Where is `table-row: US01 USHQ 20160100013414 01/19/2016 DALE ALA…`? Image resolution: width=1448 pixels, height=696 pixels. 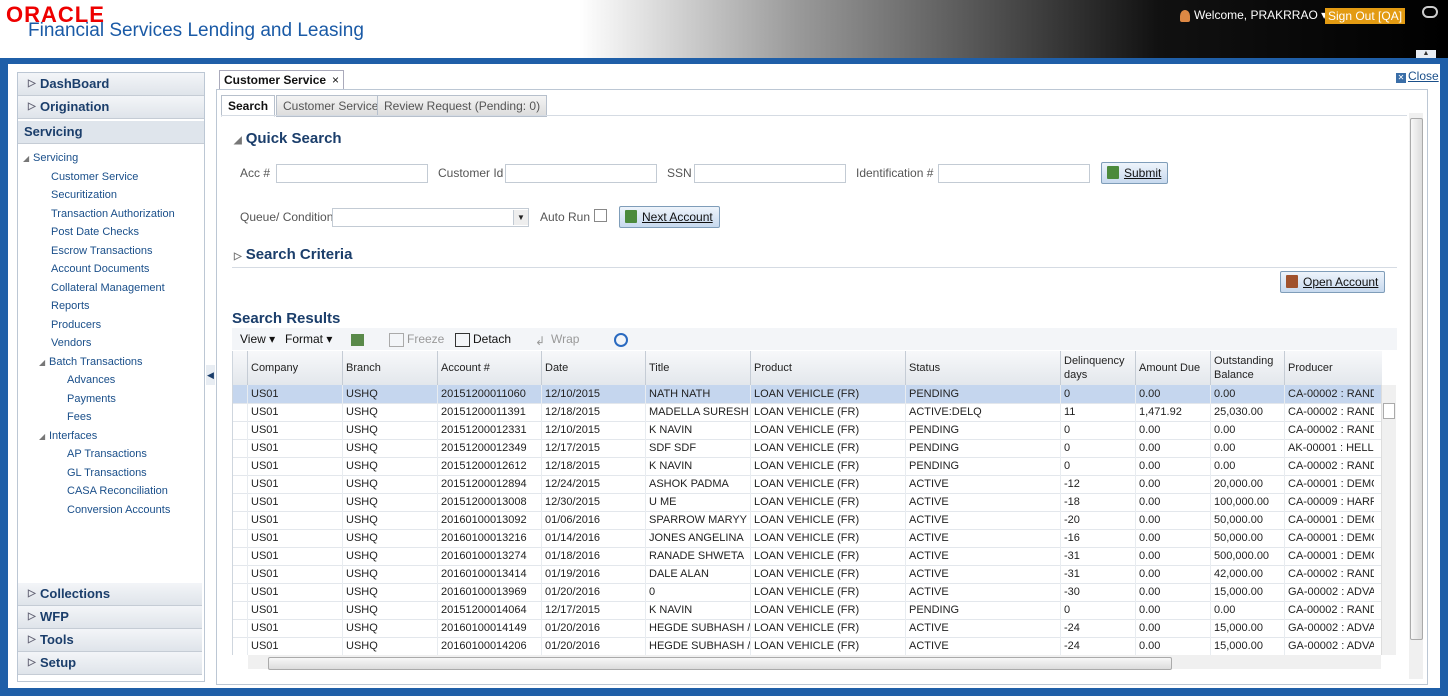 table-row: US01 USHQ 20160100013414 01/19/2016 DALE ALA… is located at coordinates (807, 574).